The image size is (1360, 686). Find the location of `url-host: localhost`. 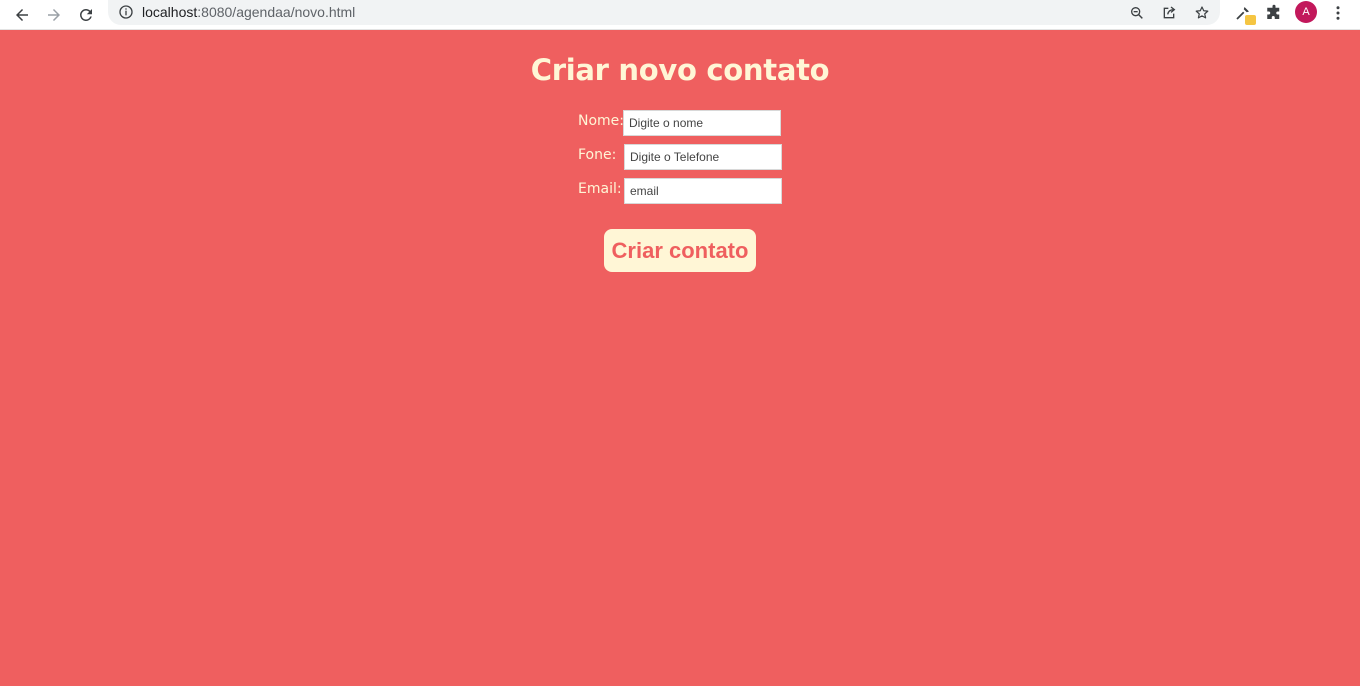

url-host: localhost is located at coordinates (170, 12).